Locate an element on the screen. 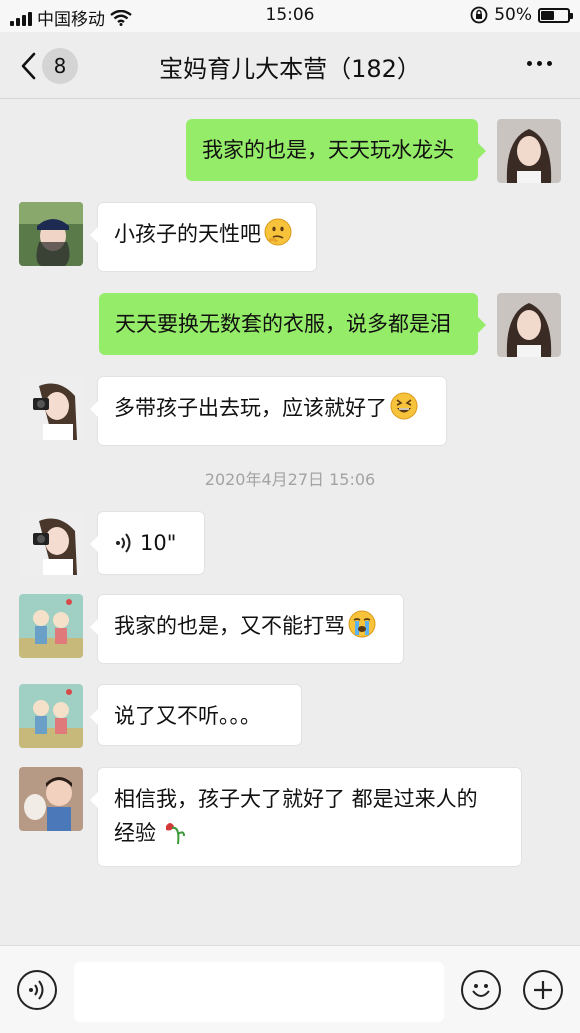  message-text: 我家的也是，又不能打骂 is located at coordinates (229, 626).